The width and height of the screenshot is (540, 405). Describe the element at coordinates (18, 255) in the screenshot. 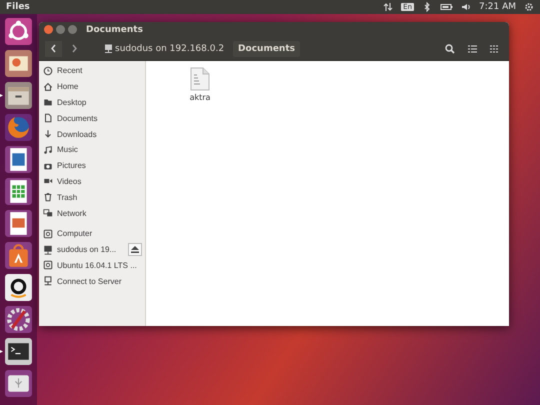

I see `software-launcher-icon` at that location.